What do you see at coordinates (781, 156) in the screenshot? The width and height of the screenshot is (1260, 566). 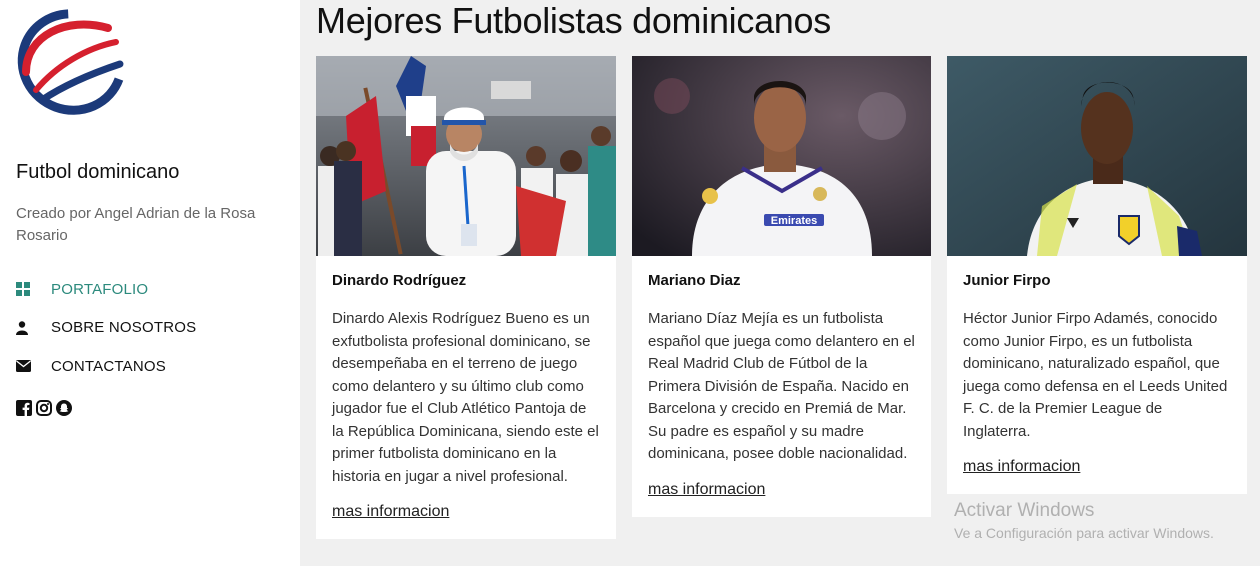 I see `player-photo: Emirates` at bounding box center [781, 156].